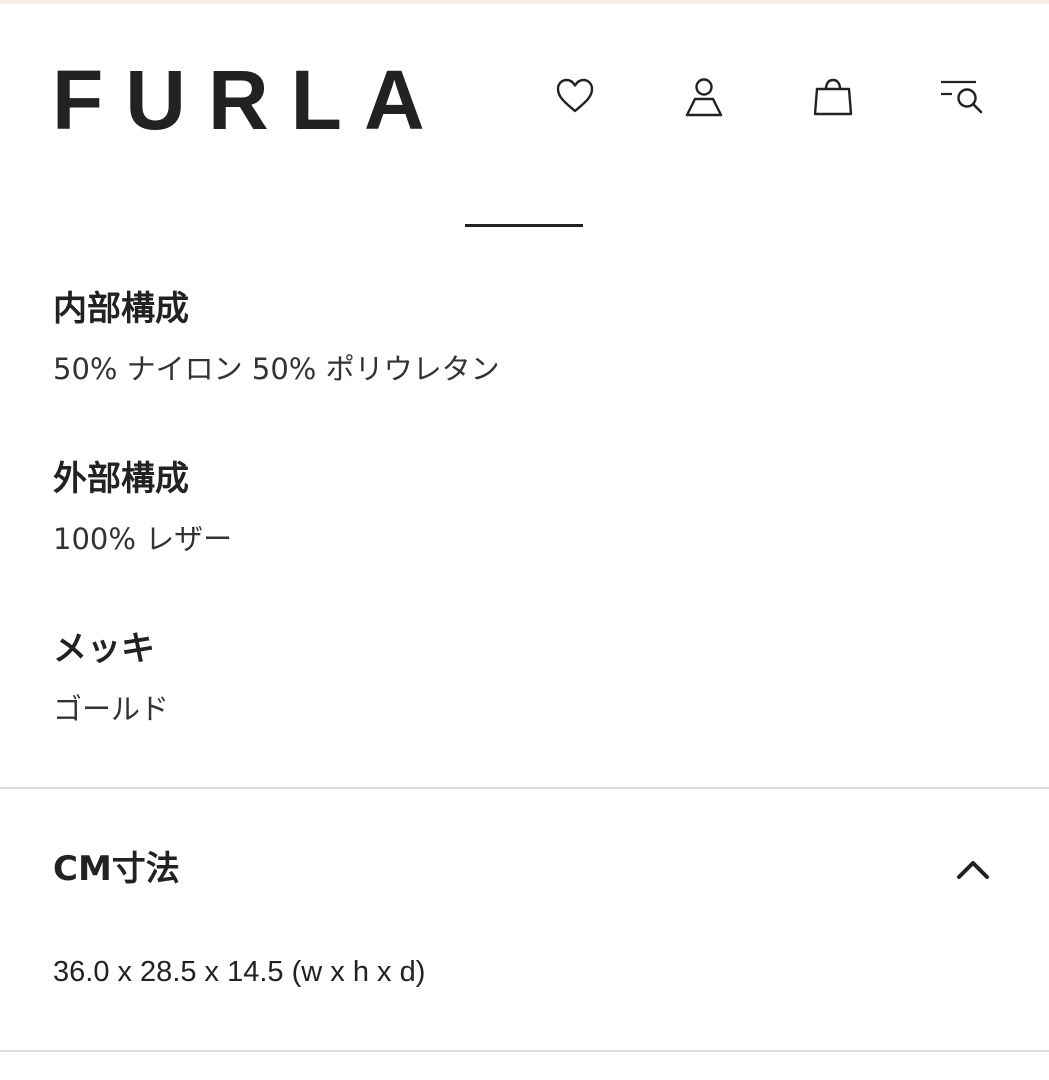  What do you see at coordinates (973, 871) in the screenshot?
I see `chevron-up-icon` at bounding box center [973, 871].